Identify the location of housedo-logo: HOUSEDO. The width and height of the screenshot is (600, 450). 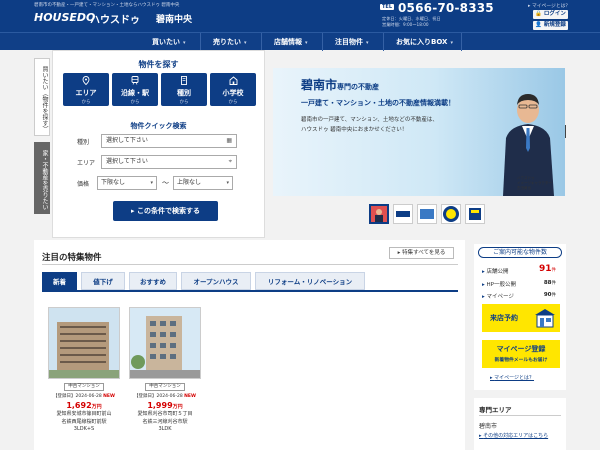
(64, 17).